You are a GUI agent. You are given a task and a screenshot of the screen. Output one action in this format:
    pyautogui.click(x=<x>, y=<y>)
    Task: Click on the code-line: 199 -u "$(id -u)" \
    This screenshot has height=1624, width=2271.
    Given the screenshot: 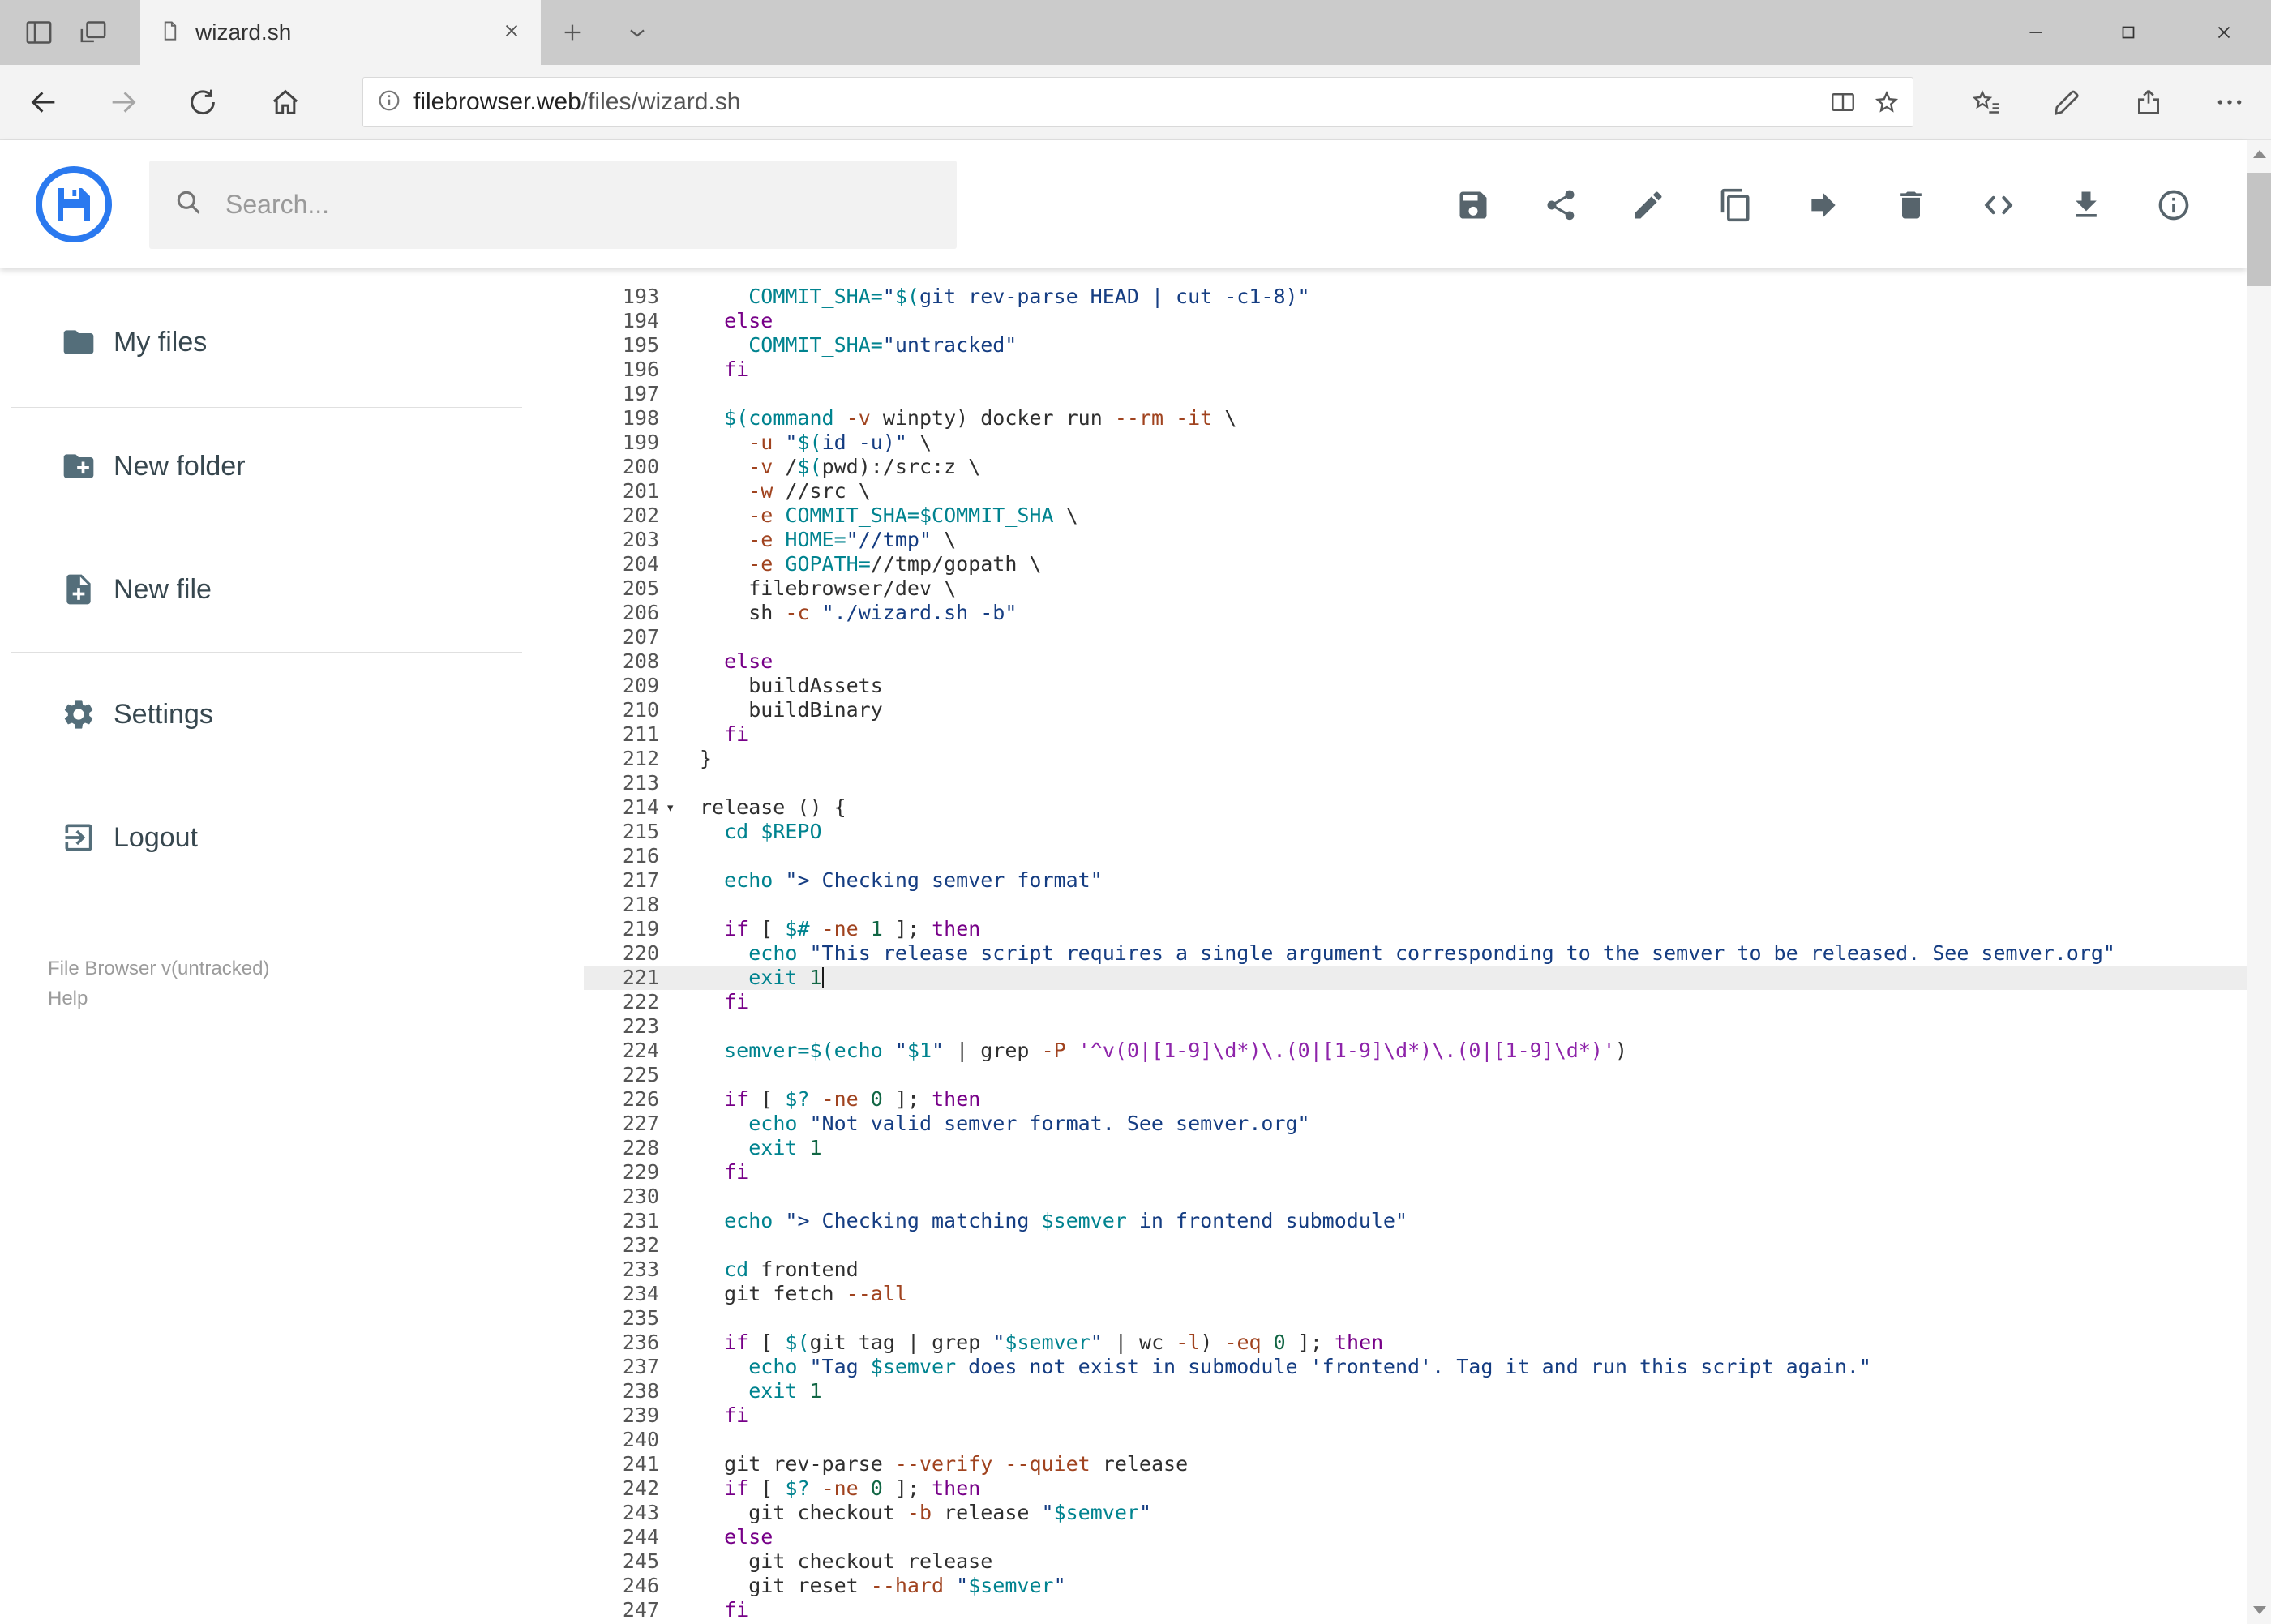 What is the action you would take?
    pyautogui.click(x=1416, y=443)
    